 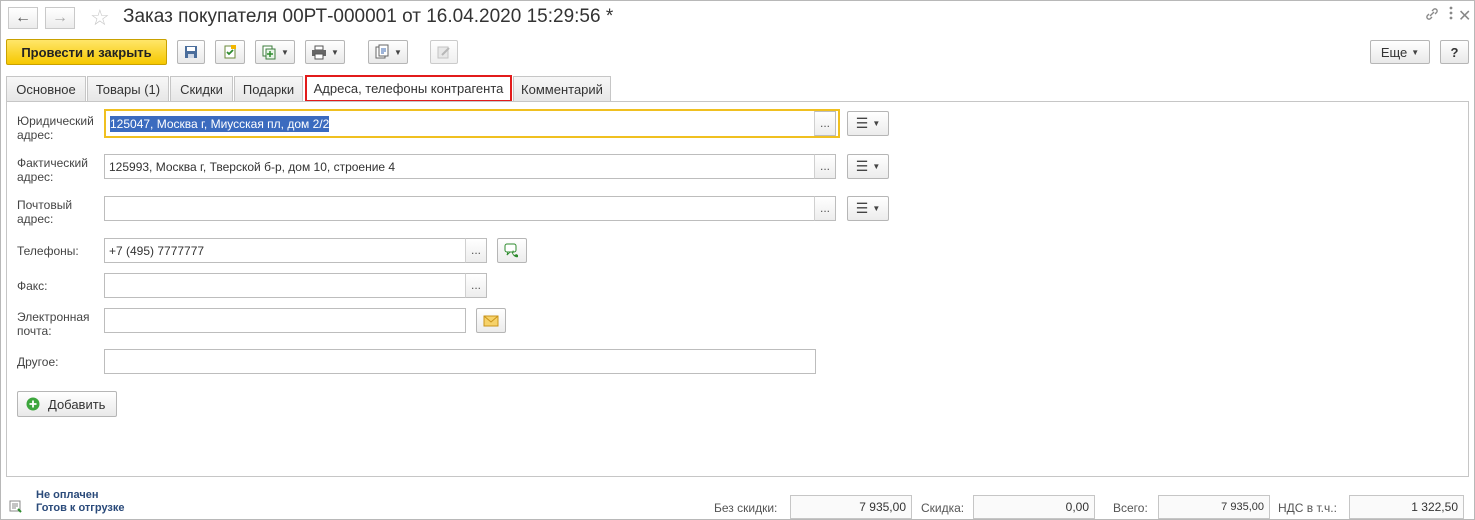 I want to click on forward-button: →, so click(x=60, y=18).